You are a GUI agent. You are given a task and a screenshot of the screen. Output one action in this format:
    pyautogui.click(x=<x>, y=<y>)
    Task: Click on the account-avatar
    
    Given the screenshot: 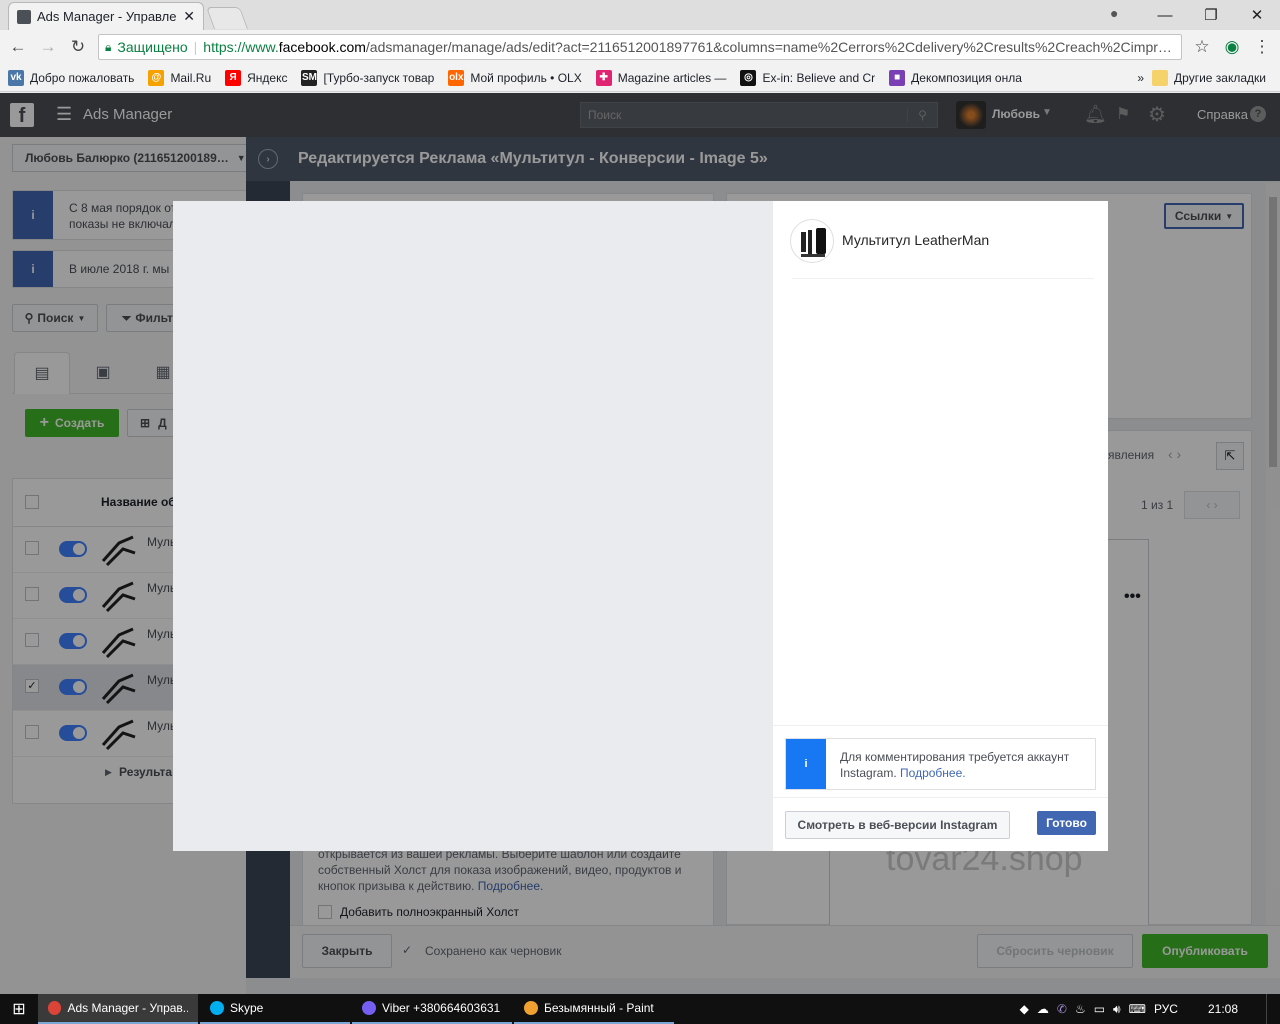 What is the action you would take?
    pyautogui.click(x=812, y=241)
    